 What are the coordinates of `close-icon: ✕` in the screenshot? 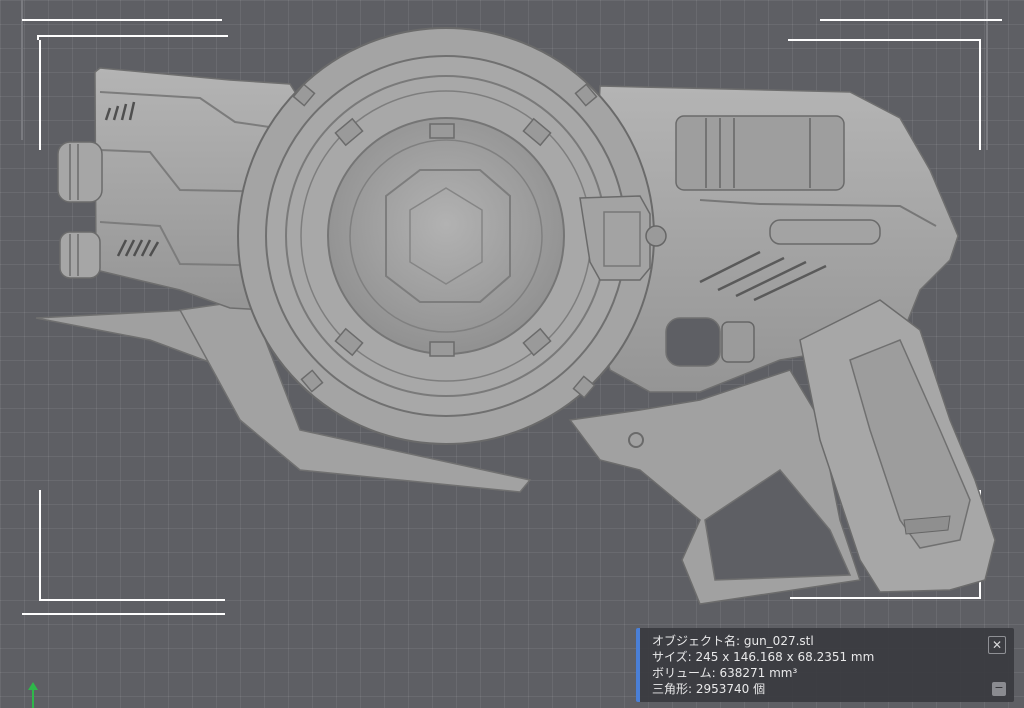 It's located at (997, 645).